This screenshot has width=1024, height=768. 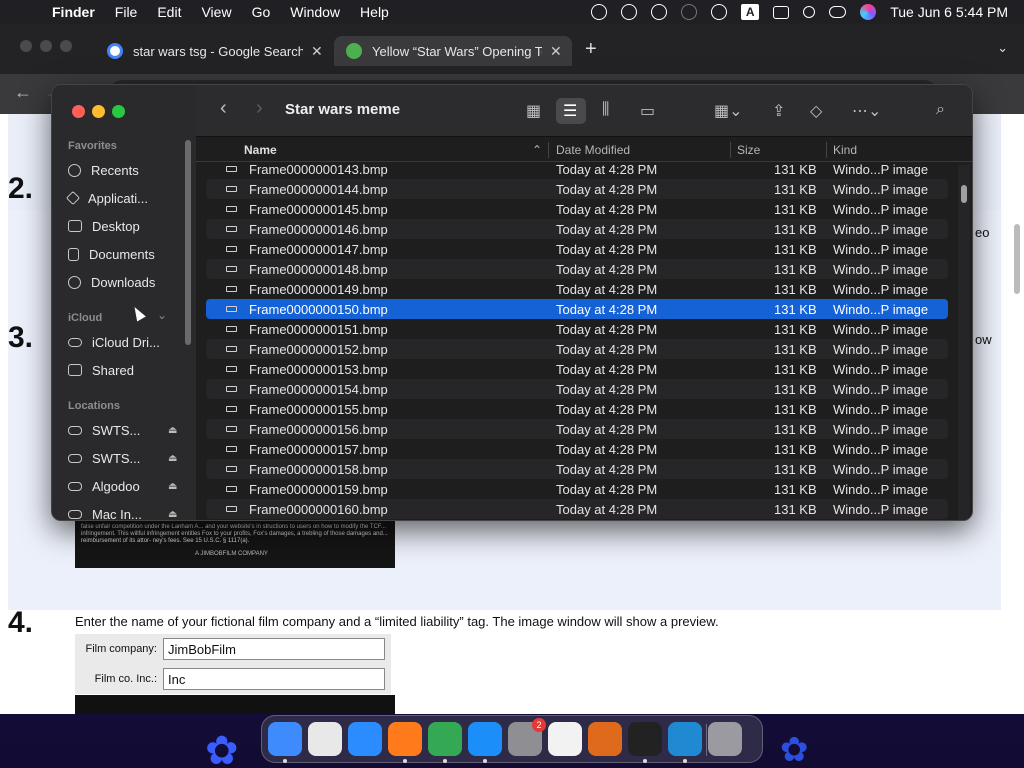 What do you see at coordinates (816, 111) in the screenshot?
I see `tag-icon: ◇` at bounding box center [816, 111].